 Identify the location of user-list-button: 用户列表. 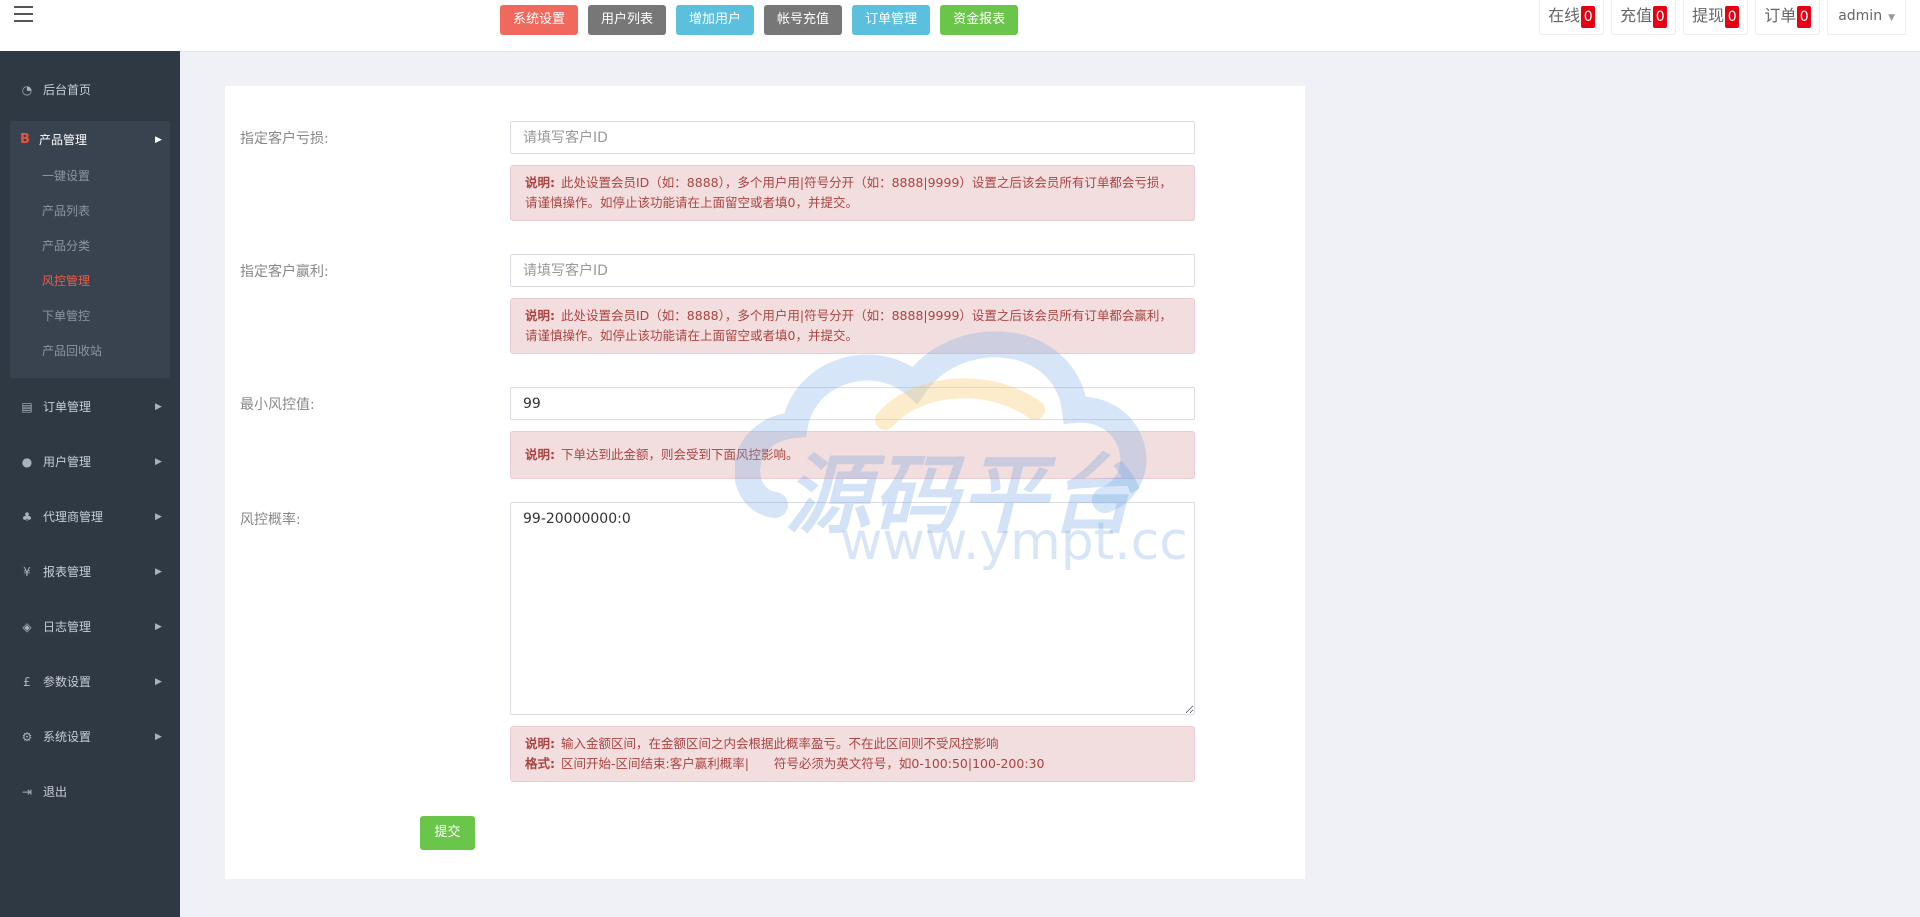
(627, 20).